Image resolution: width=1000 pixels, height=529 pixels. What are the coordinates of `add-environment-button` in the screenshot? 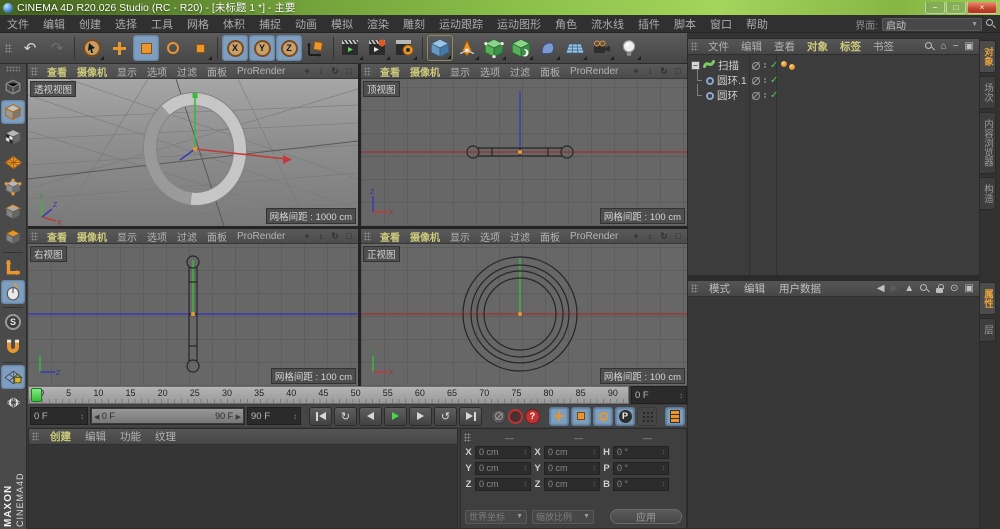 It's located at (575, 48).